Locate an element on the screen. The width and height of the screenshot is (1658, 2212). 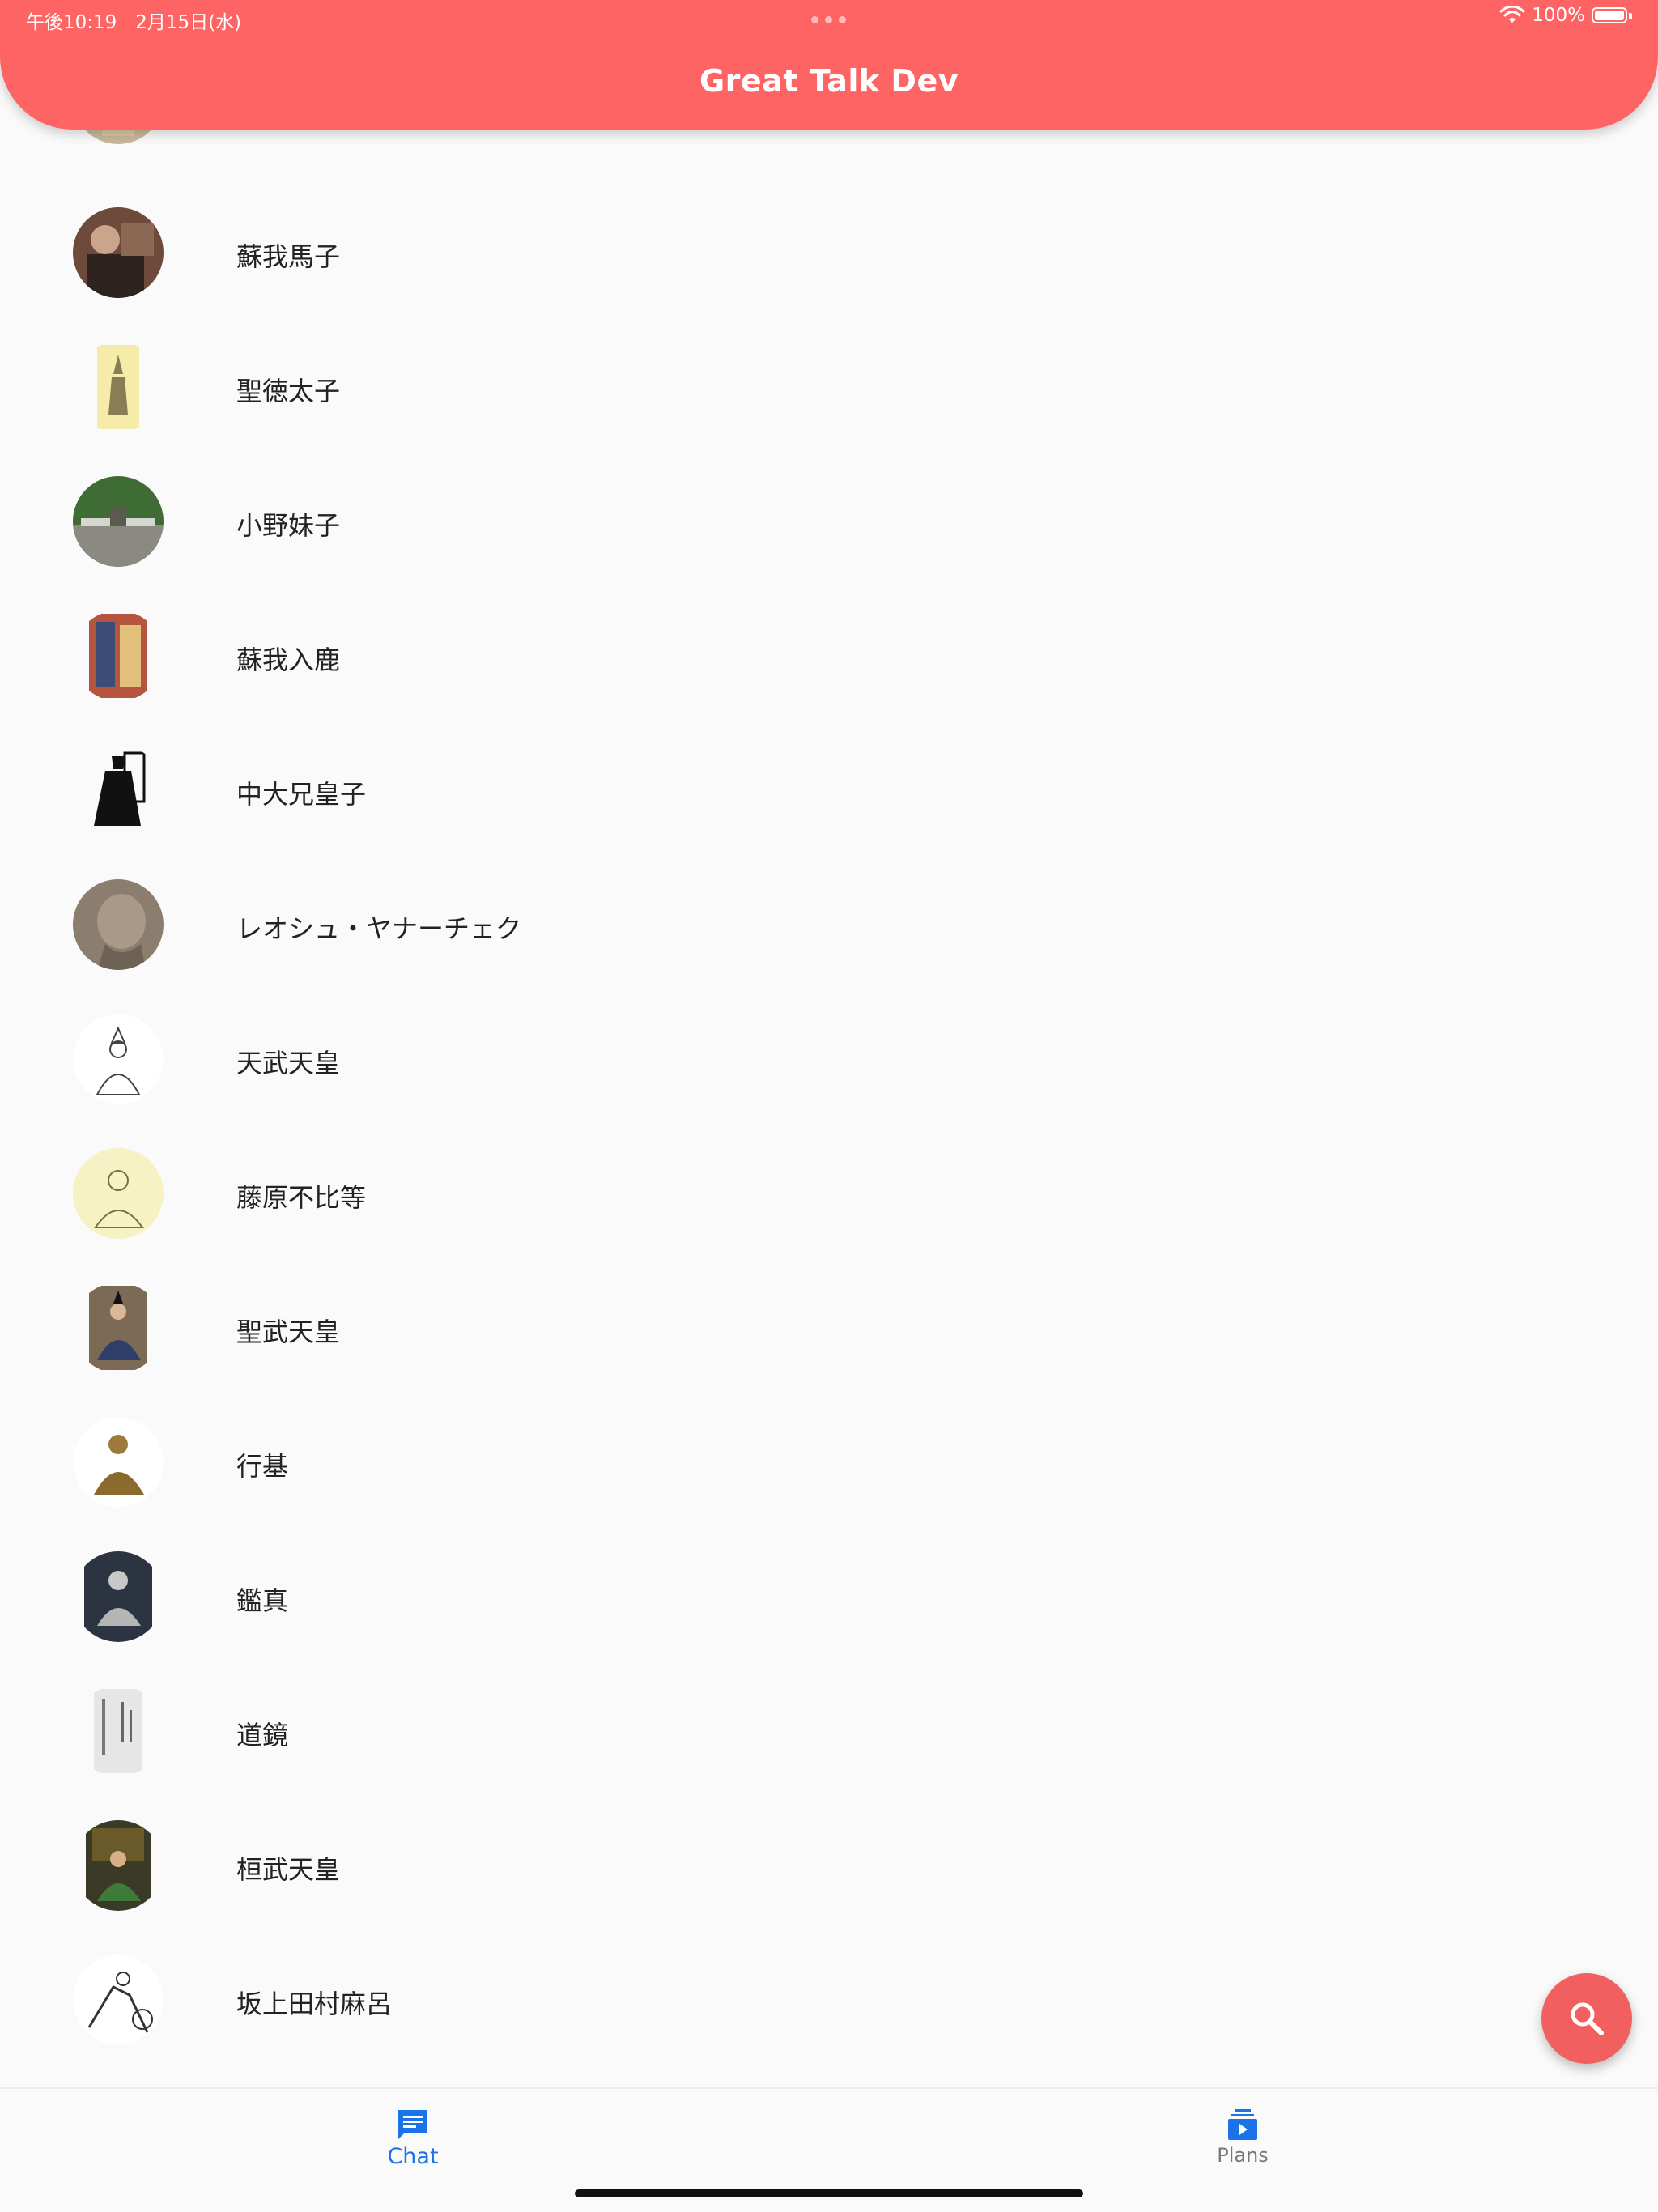
multitasking-dots-icon is located at coordinates (828, 19).